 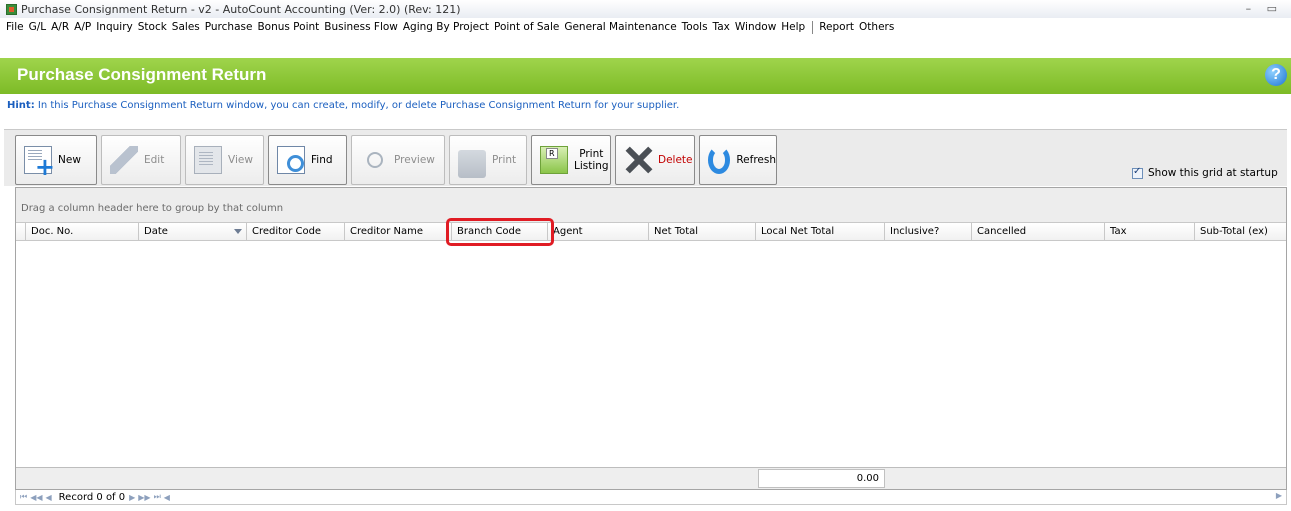 What do you see at coordinates (49, 497) in the screenshot?
I see `previous-record-icon: ◀` at bounding box center [49, 497].